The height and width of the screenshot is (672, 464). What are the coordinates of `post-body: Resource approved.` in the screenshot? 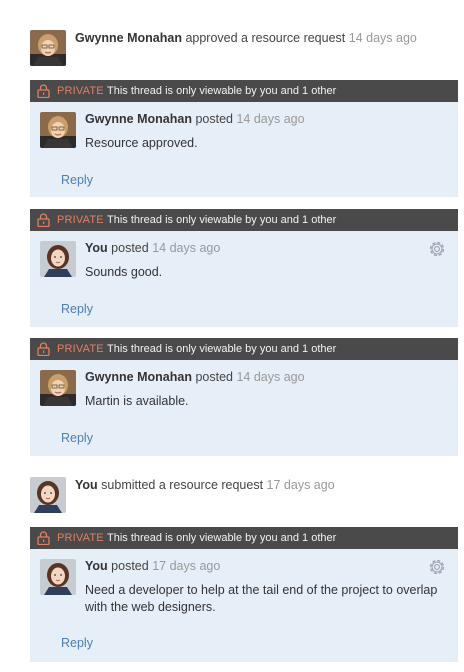 It's located at (141, 143).